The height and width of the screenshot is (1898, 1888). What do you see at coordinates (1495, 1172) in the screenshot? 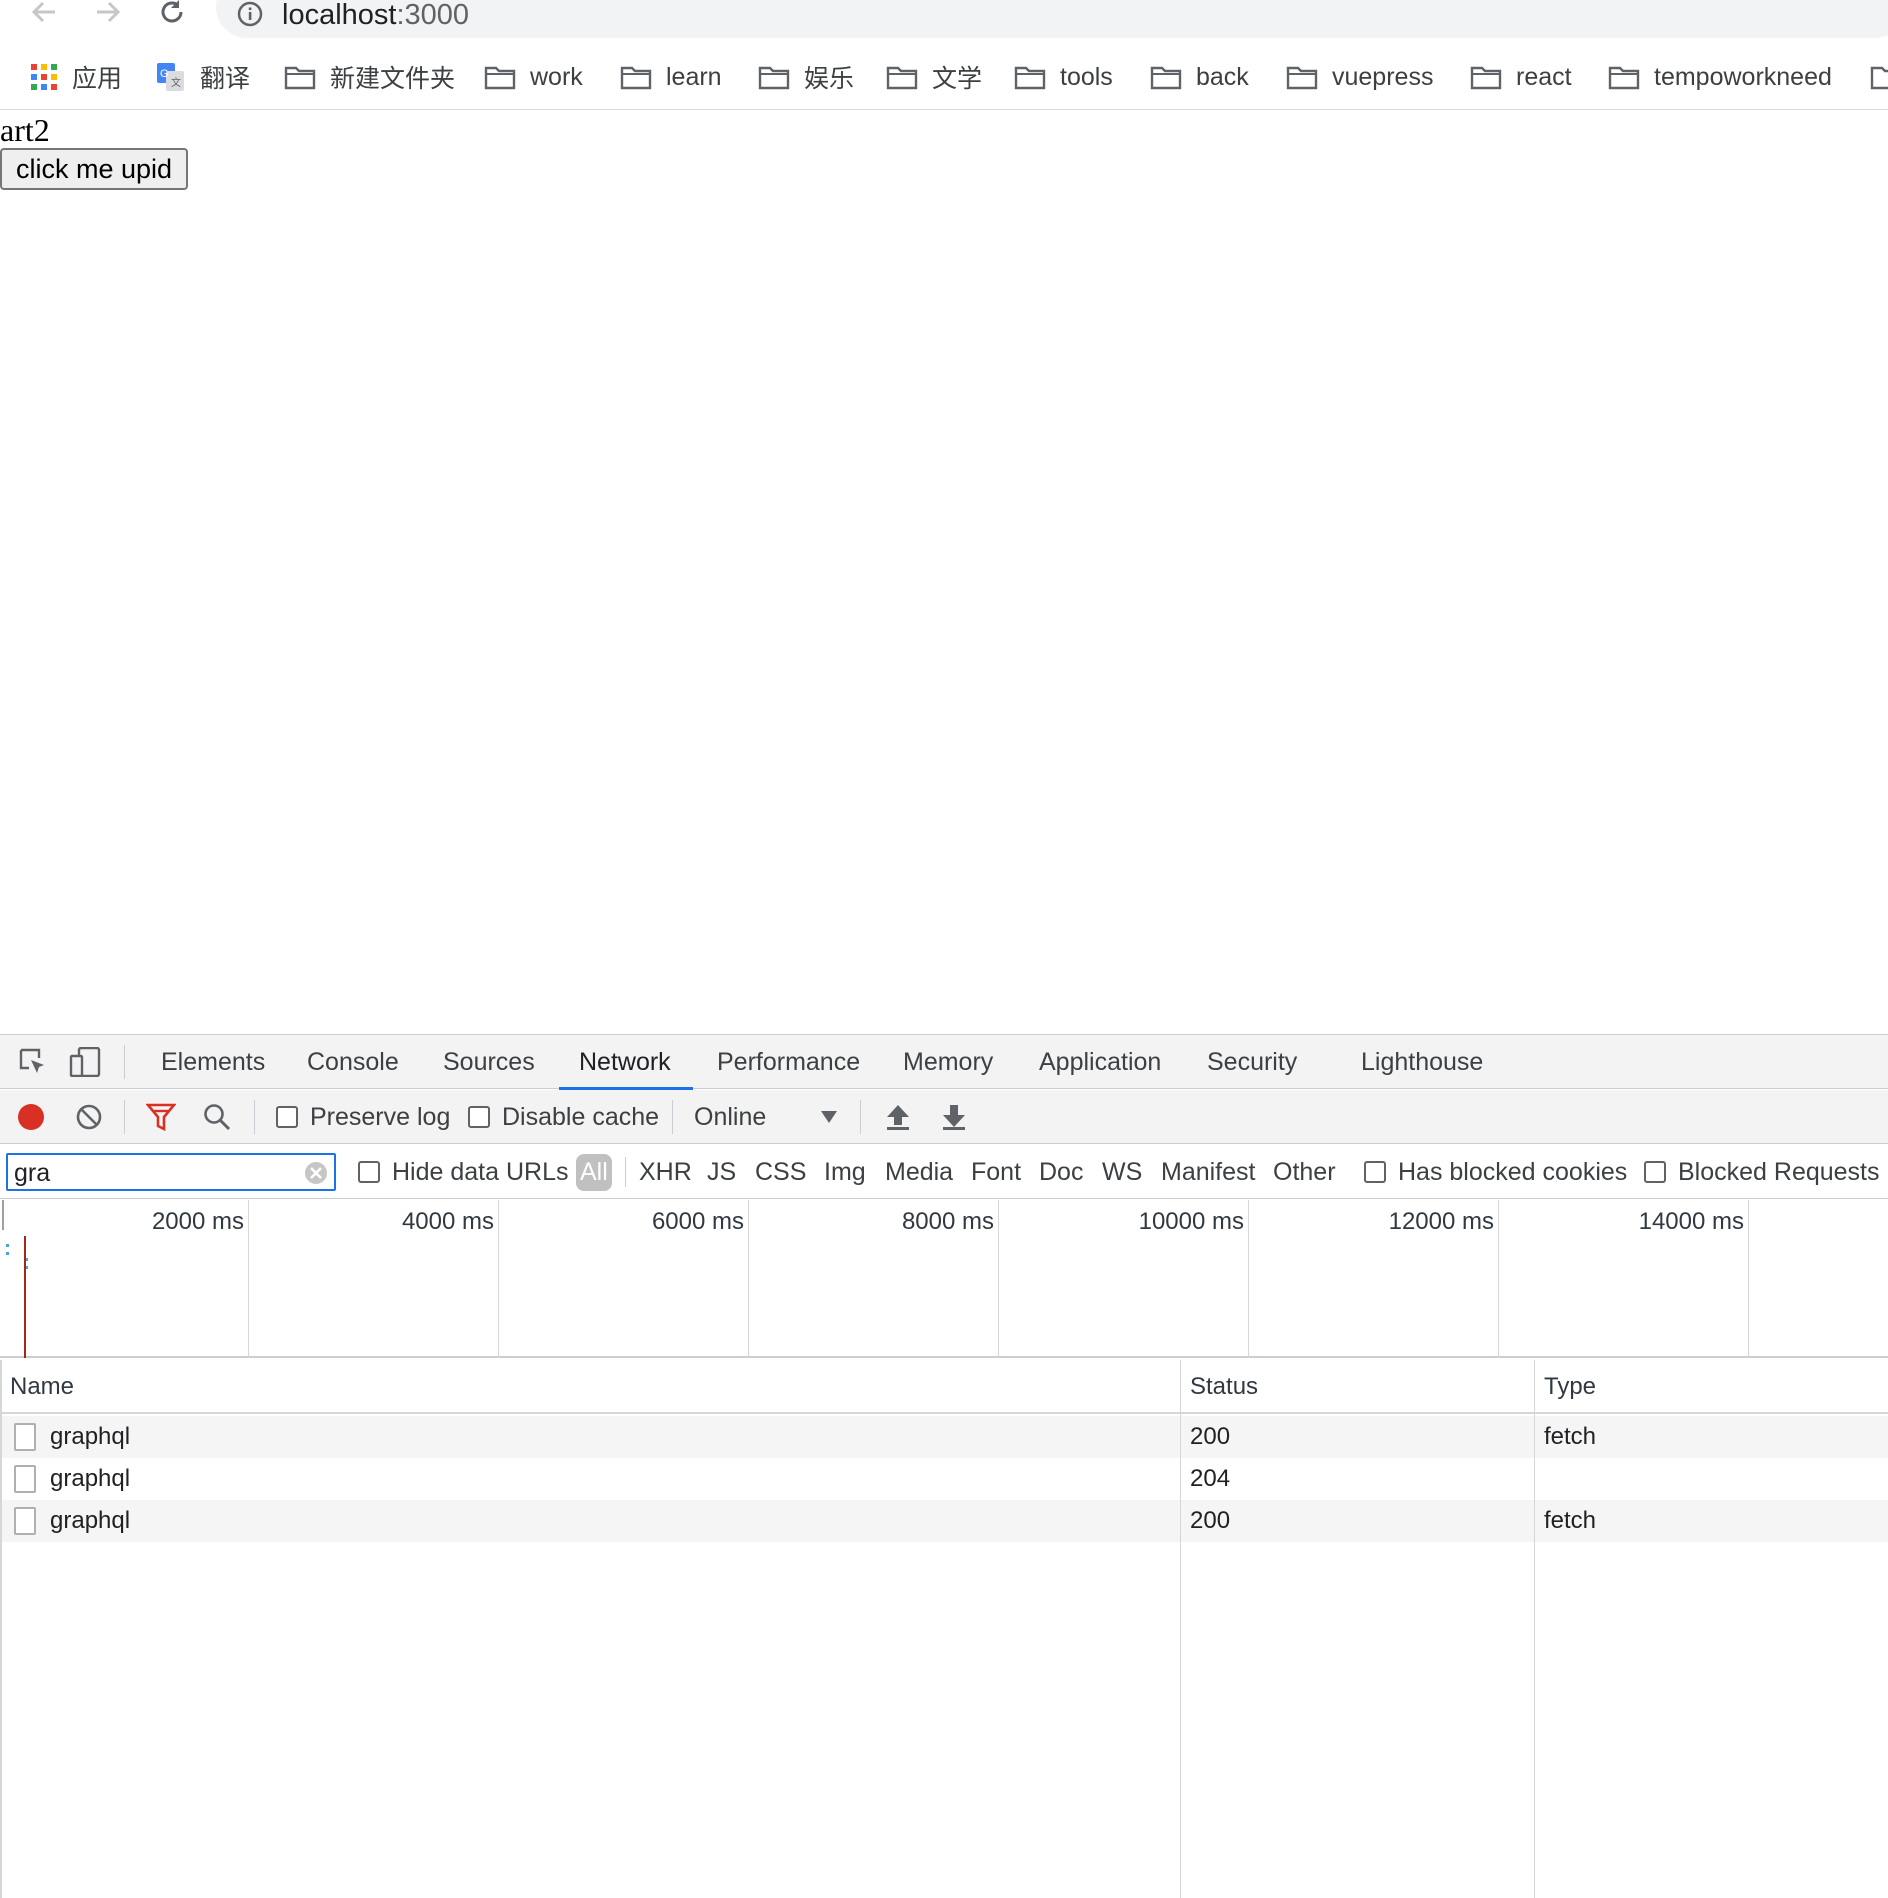
I see `has-blocked-cookies-checkbox: Has blocked cookies` at bounding box center [1495, 1172].